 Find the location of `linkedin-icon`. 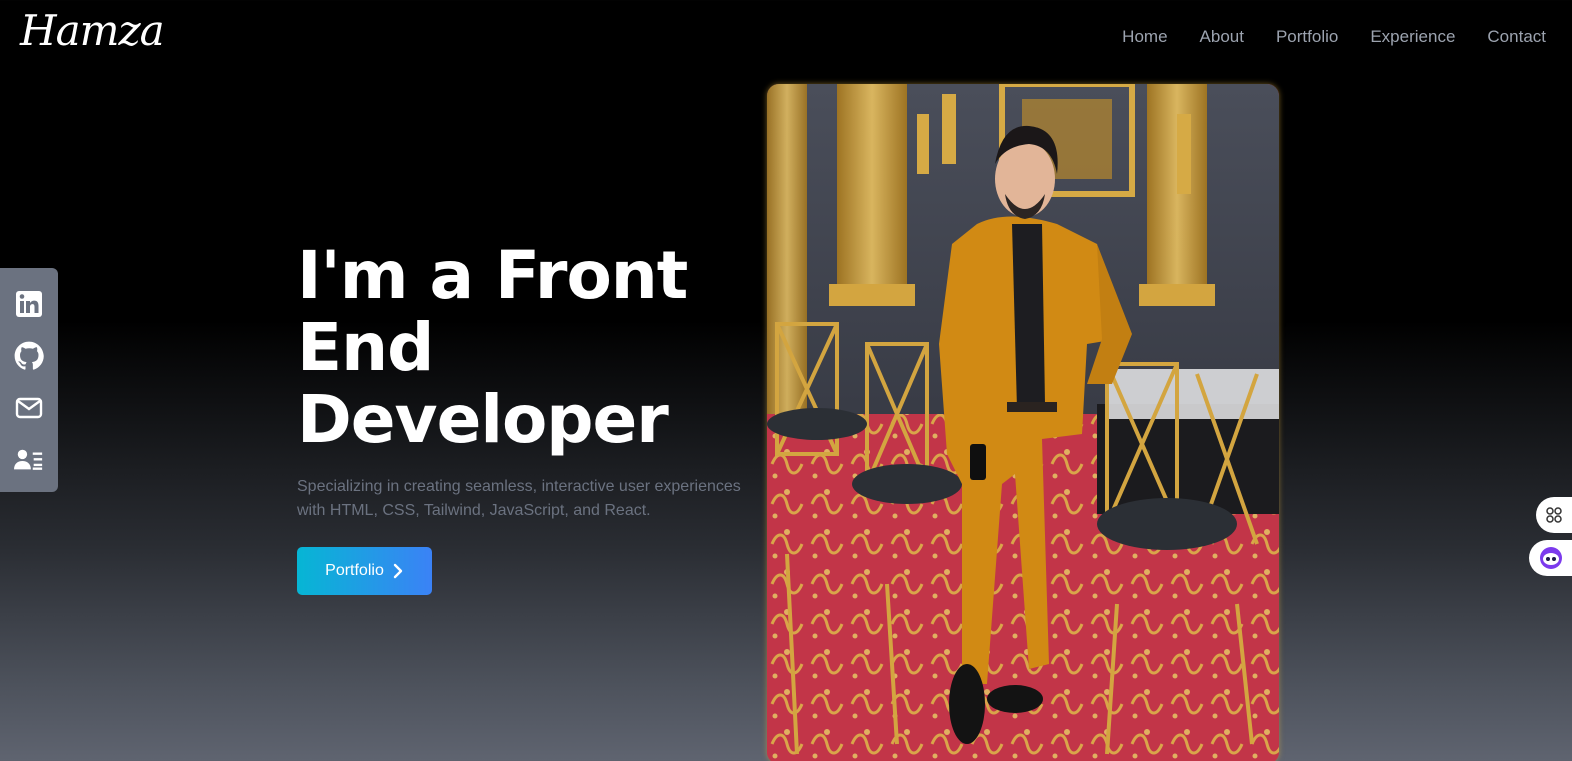

linkedin-icon is located at coordinates (29, 304).